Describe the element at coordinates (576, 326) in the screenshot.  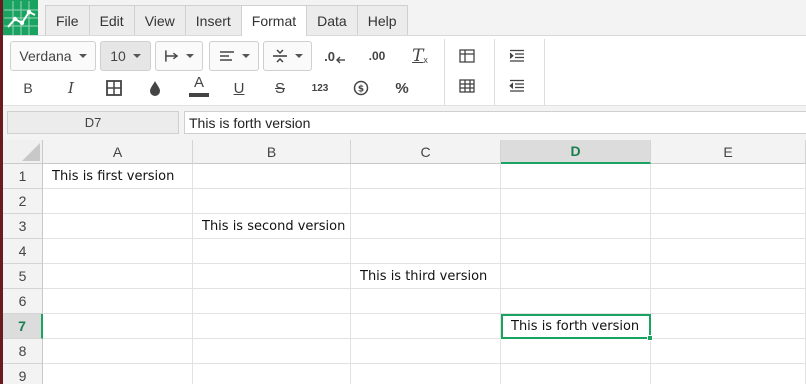
I see `cell-d7: This is forth version` at that location.